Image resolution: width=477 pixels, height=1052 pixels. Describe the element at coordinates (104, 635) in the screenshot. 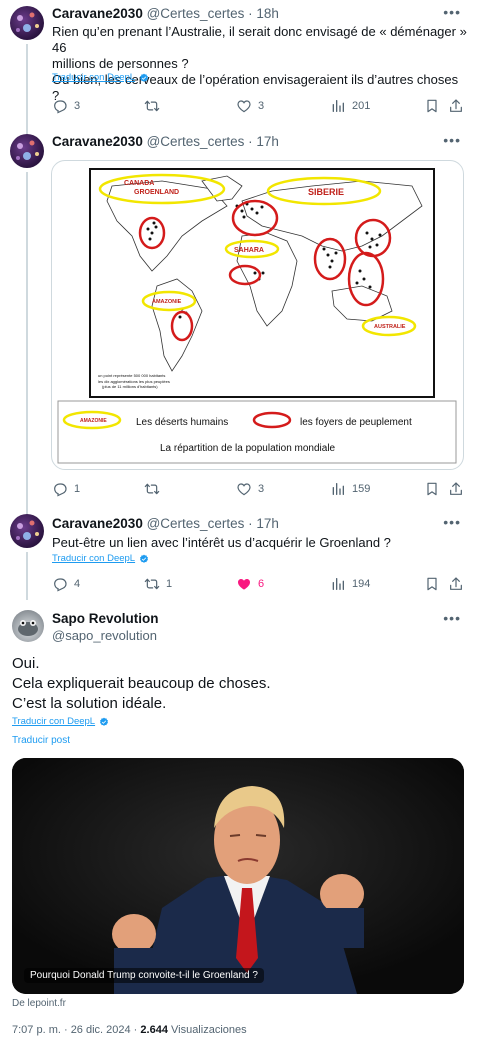

I see `author-handle: @sapo_revolution` at that location.